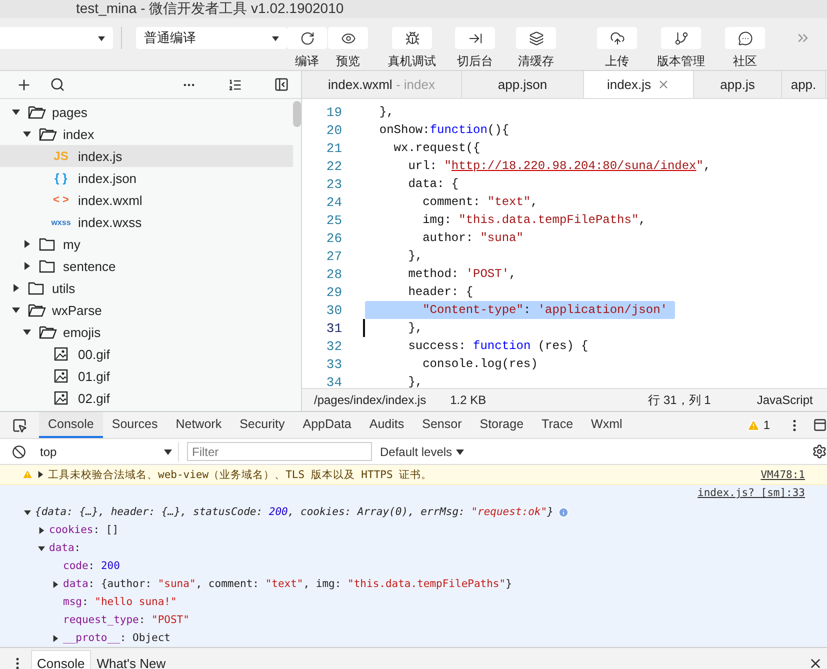 This screenshot has height=669, width=827. What do you see at coordinates (617, 61) in the screenshot?
I see `toolbar-label: 上传` at bounding box center [617, 61].